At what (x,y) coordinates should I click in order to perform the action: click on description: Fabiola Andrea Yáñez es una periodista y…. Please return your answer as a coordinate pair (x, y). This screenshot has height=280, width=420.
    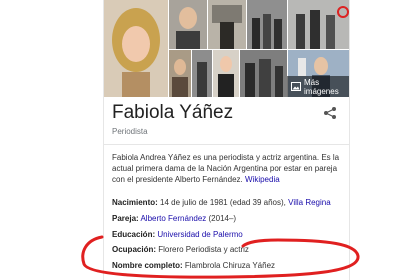
    Looking at the image, I should click on (228, 168).